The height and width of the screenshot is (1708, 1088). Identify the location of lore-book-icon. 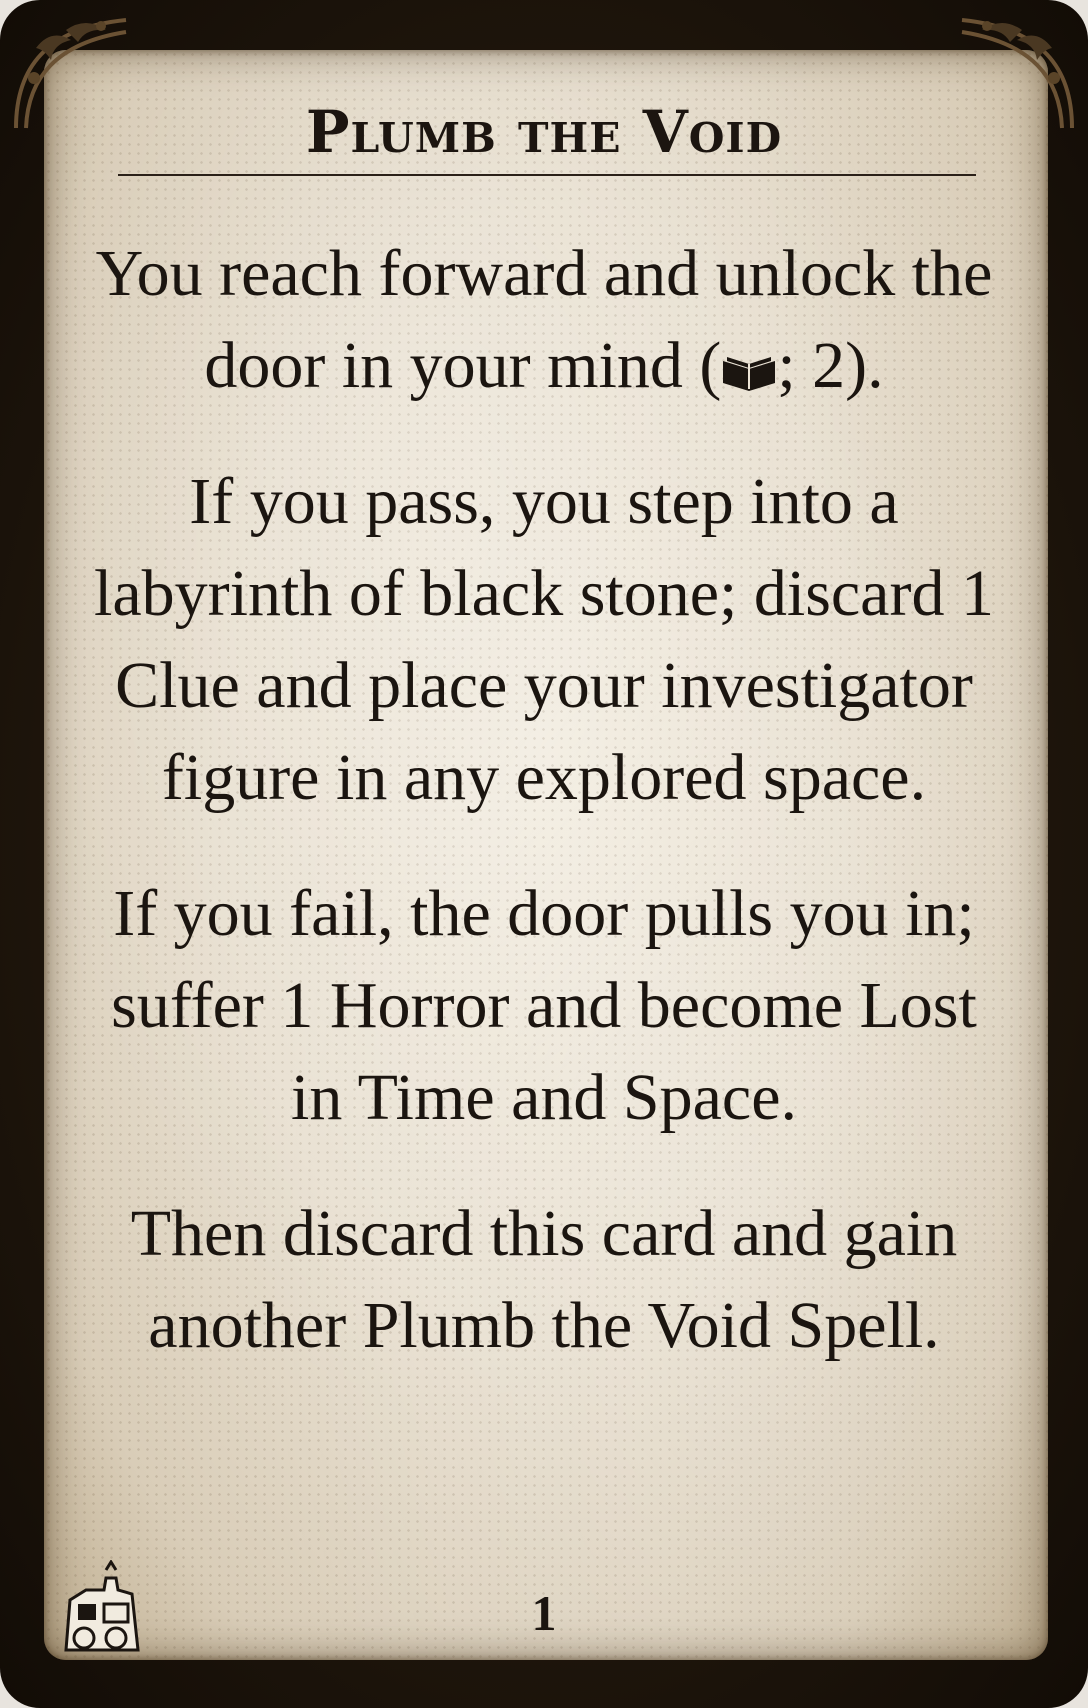
(749, 357).